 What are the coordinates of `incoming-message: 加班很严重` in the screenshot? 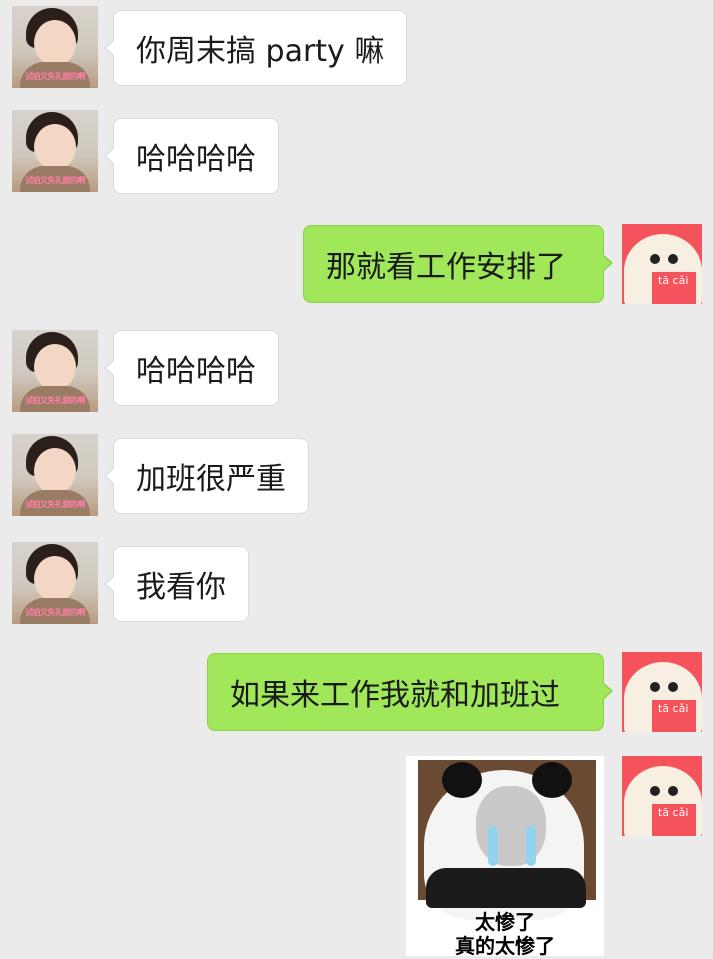 It's located at (206, 476).